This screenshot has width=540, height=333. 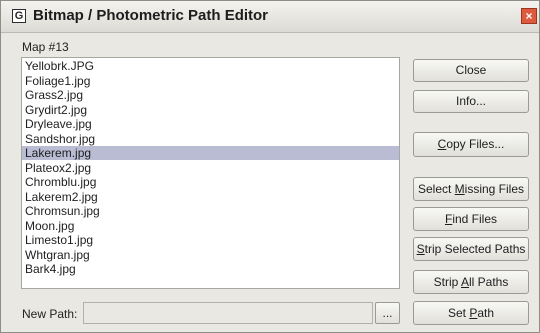 I want to click on file-list-item: Dryleave.jpg, so click(x=210, y=124).